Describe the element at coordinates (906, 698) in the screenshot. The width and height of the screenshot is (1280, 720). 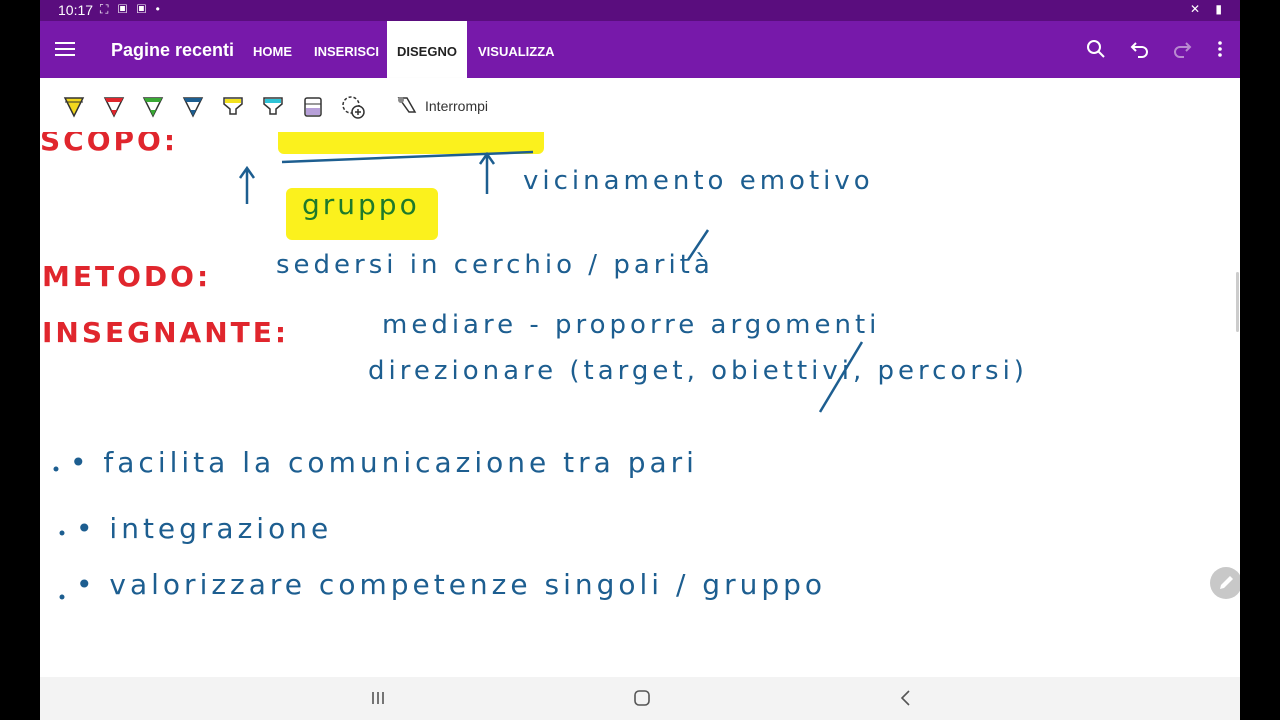
I see `back-icon` at that location.